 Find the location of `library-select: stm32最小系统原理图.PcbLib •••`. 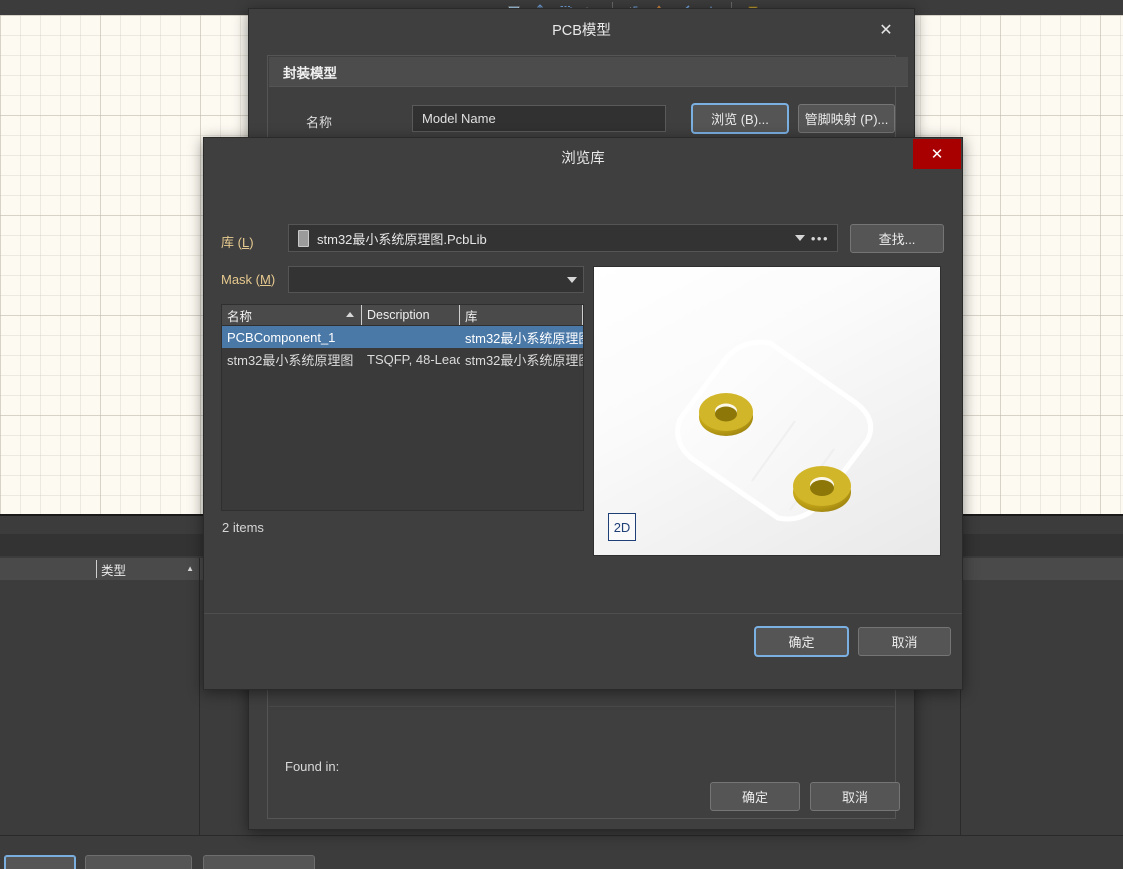

library-select: stm32最小系统原理图.PcbLib ••• is located at coordinates (563, 238).